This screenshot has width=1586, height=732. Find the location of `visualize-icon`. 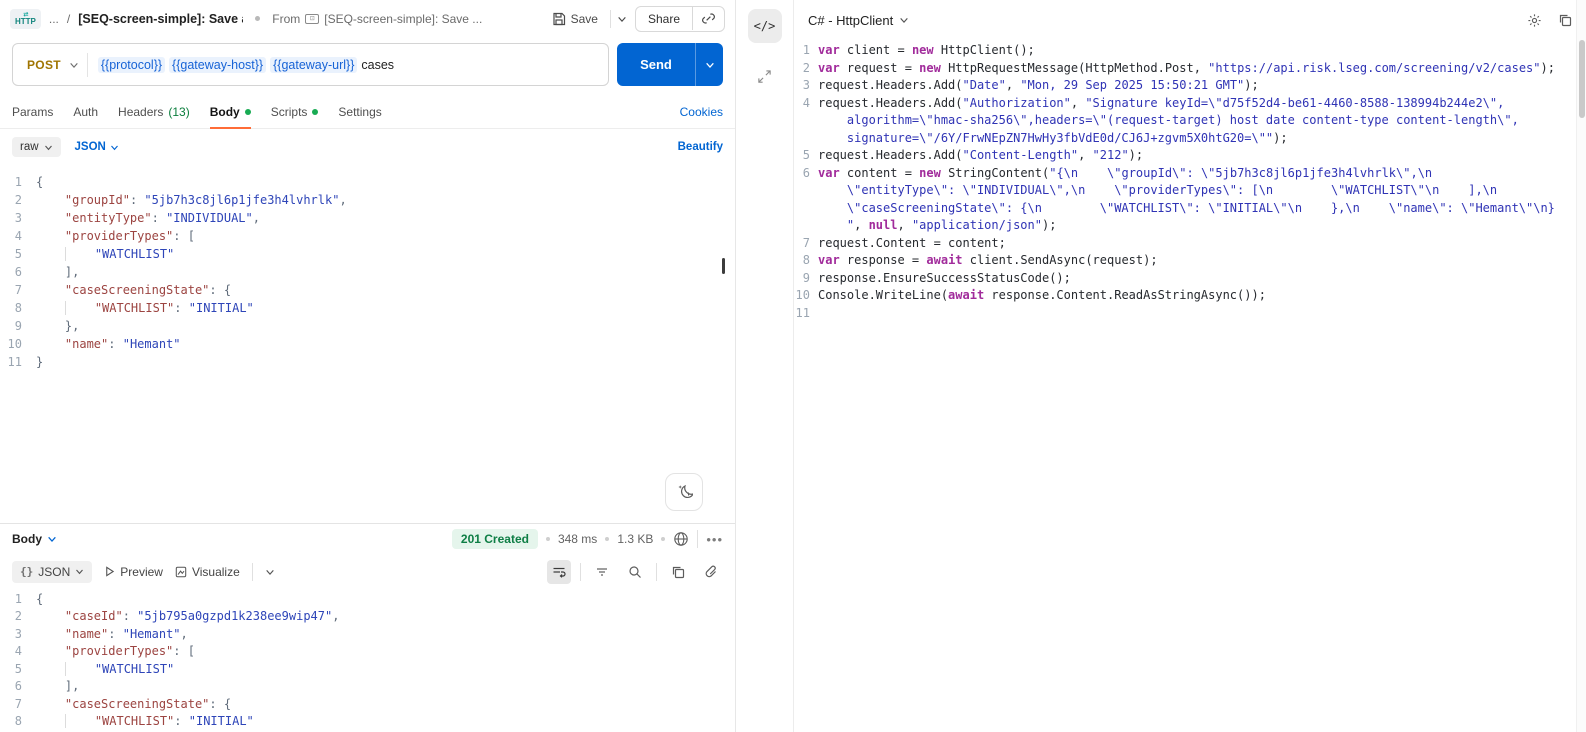

visualize-icon is located at coordinates (181, 571).